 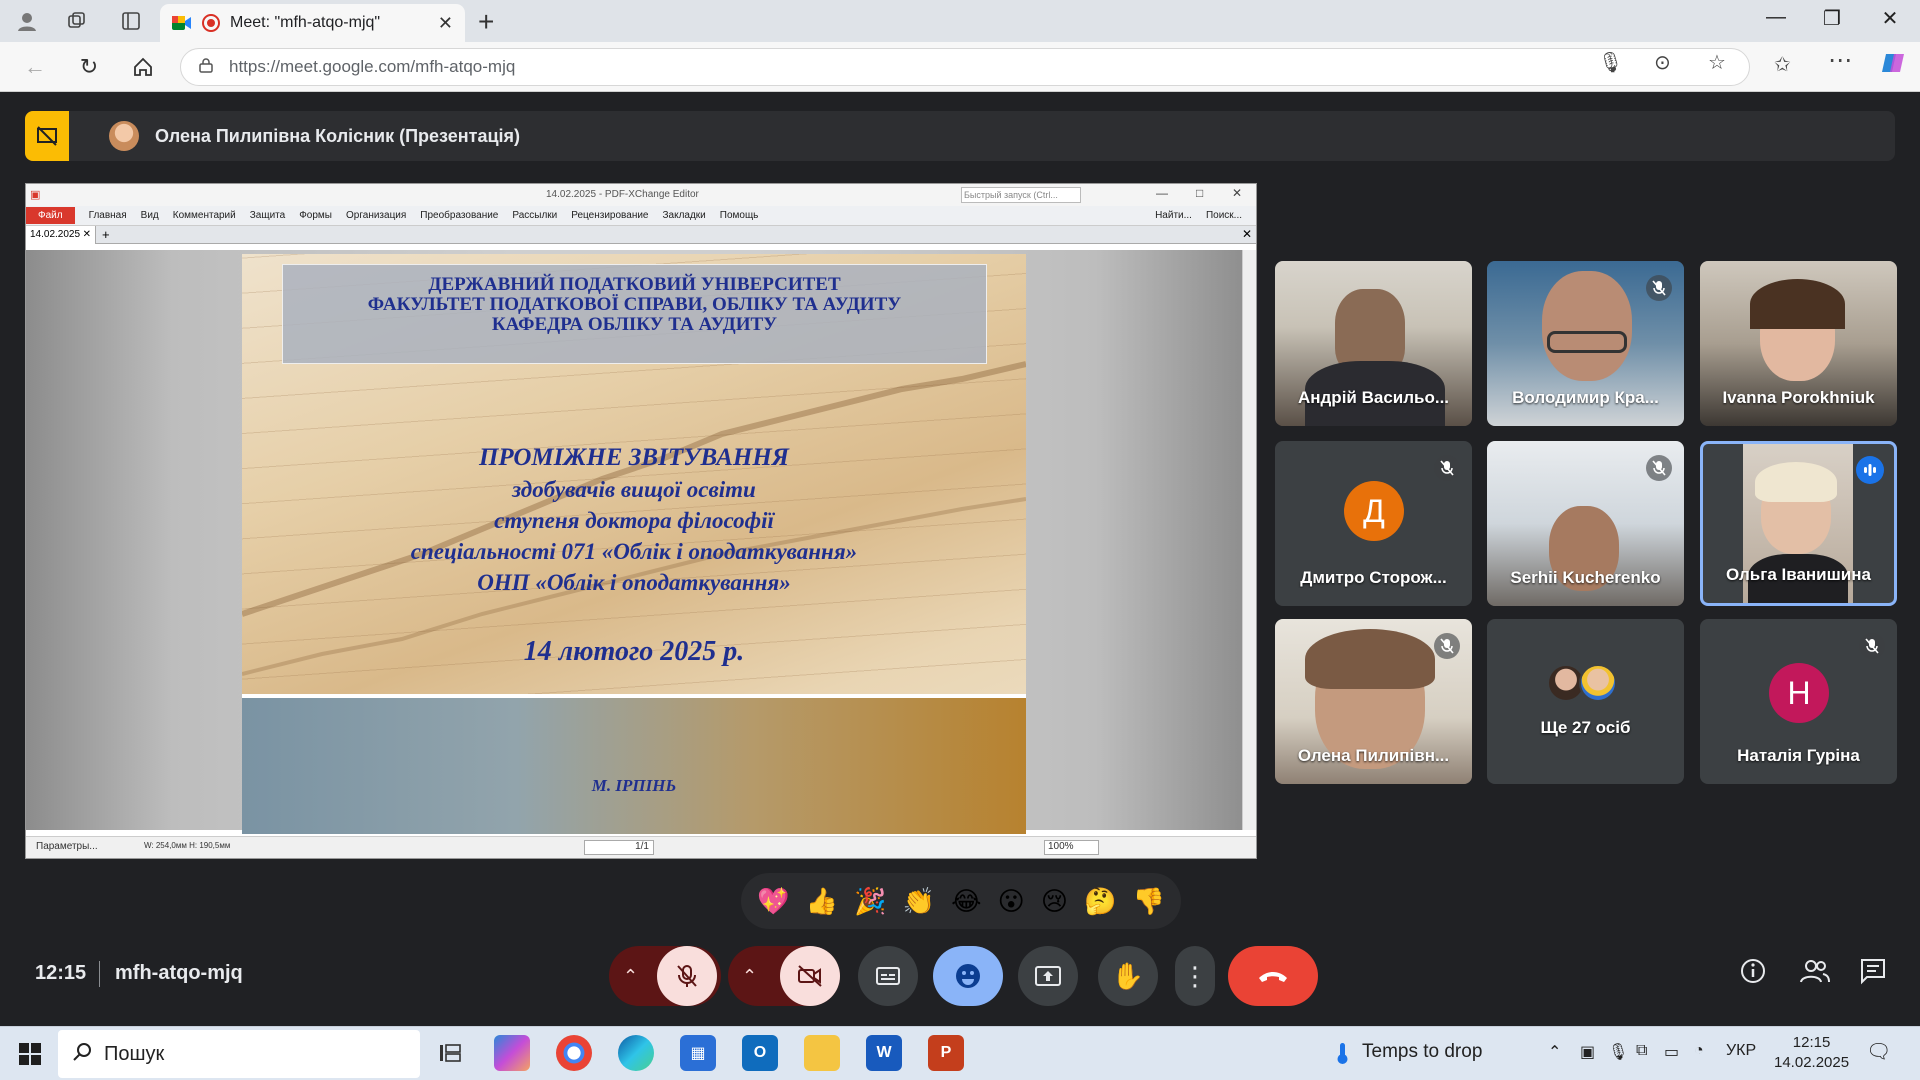 I want to click on tray-cast-icon: ⧉, so click(x=1641, y=1051).